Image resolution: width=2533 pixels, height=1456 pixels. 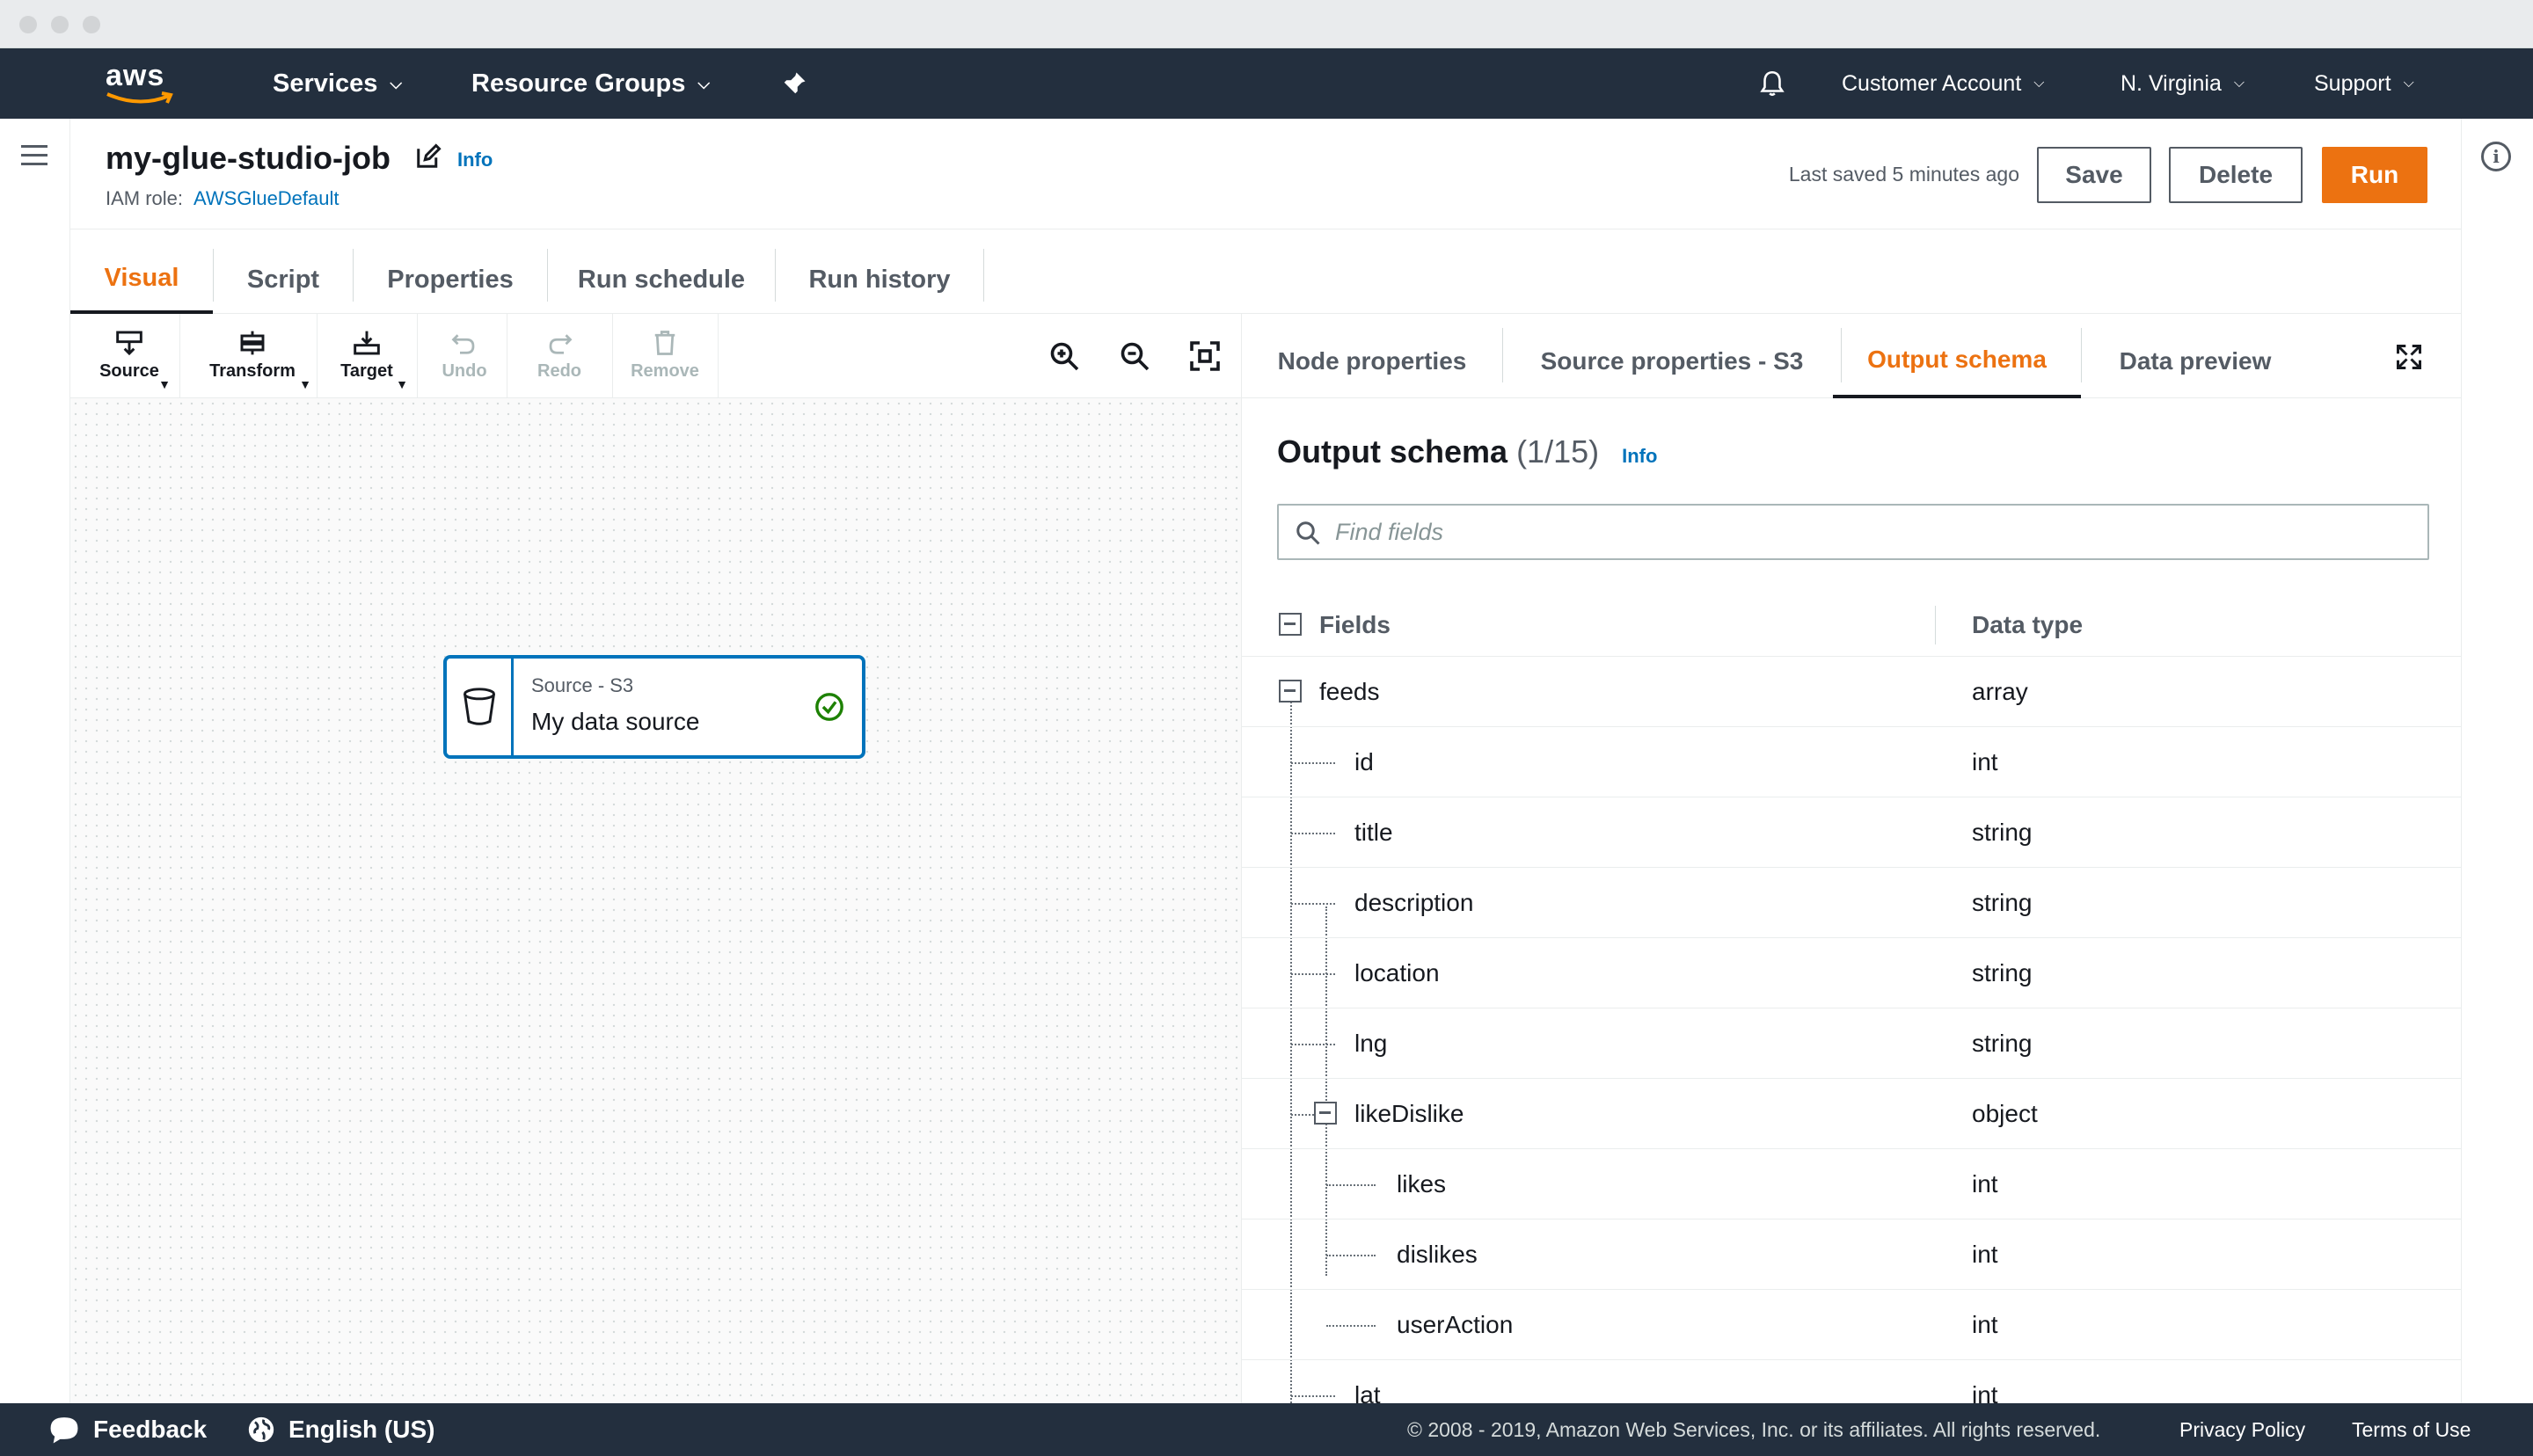 What do you see at coordinates (253, 360) in the screenshot?
I see `transform-button: Transform ▼` at bounding box center [253, 360].